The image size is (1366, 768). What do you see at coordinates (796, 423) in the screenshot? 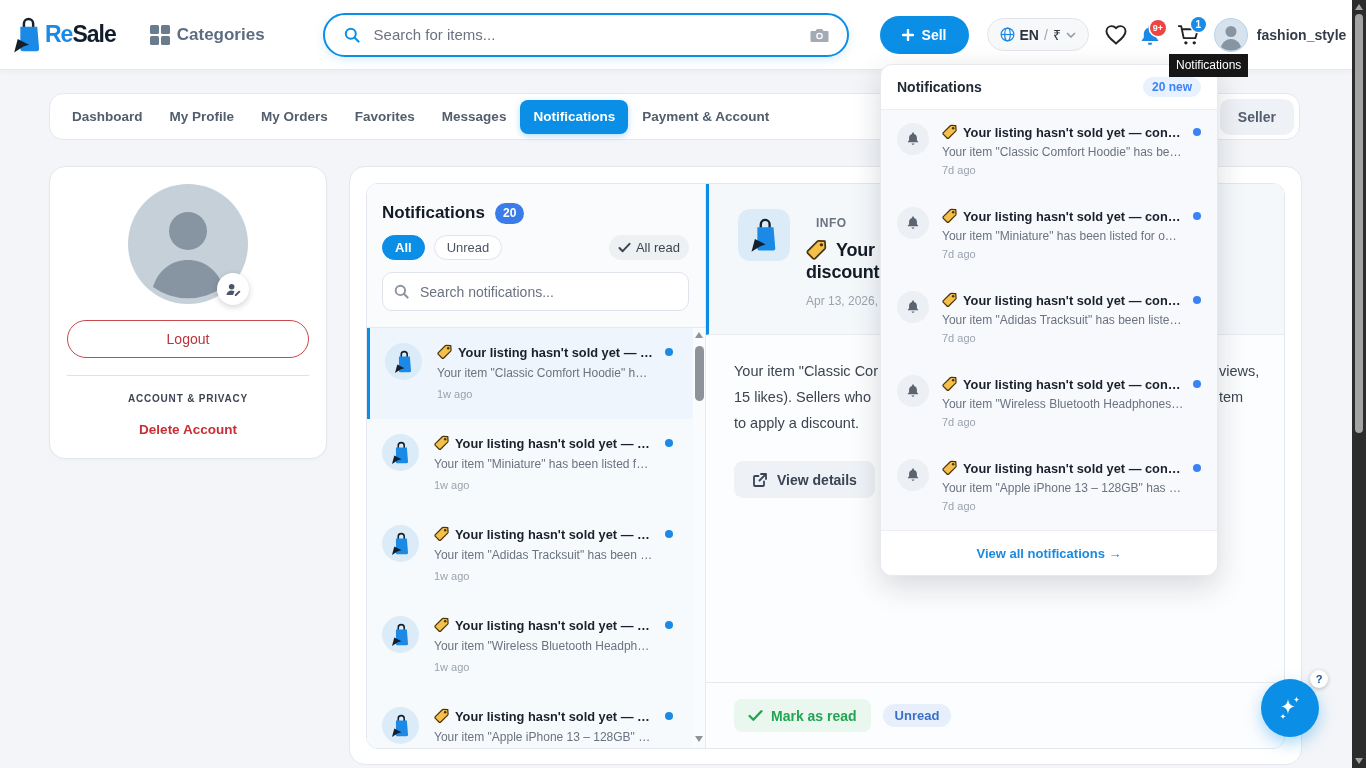
I see `message-text: to apply a discount.` at bounding box center [796, 423].